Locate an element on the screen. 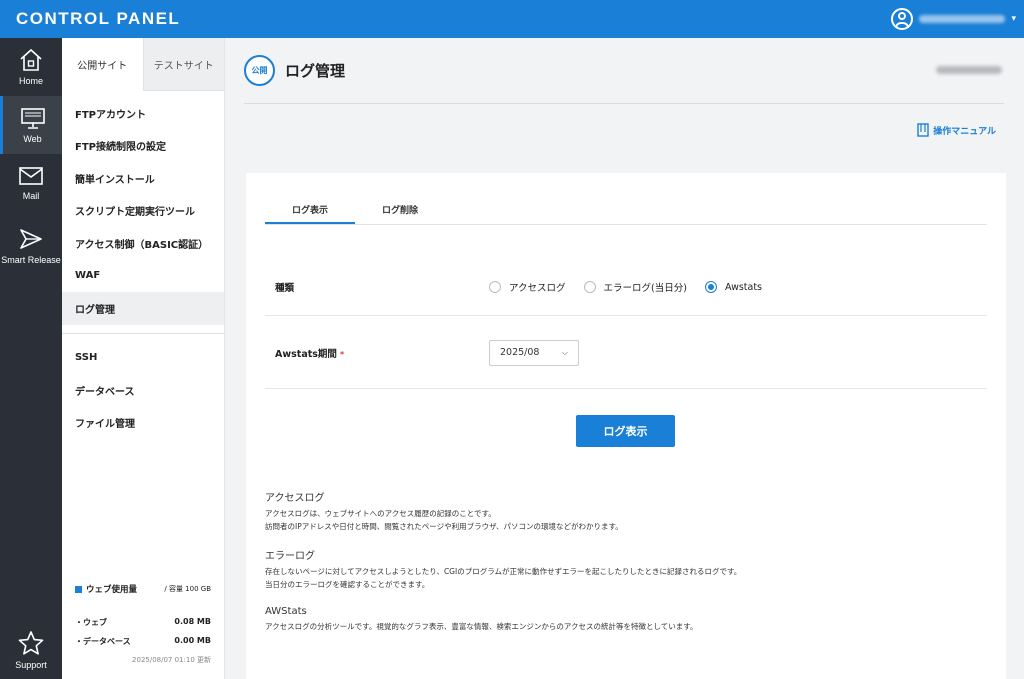  brand-title: CONTROL PANEL is located at coordinates (98, 18).